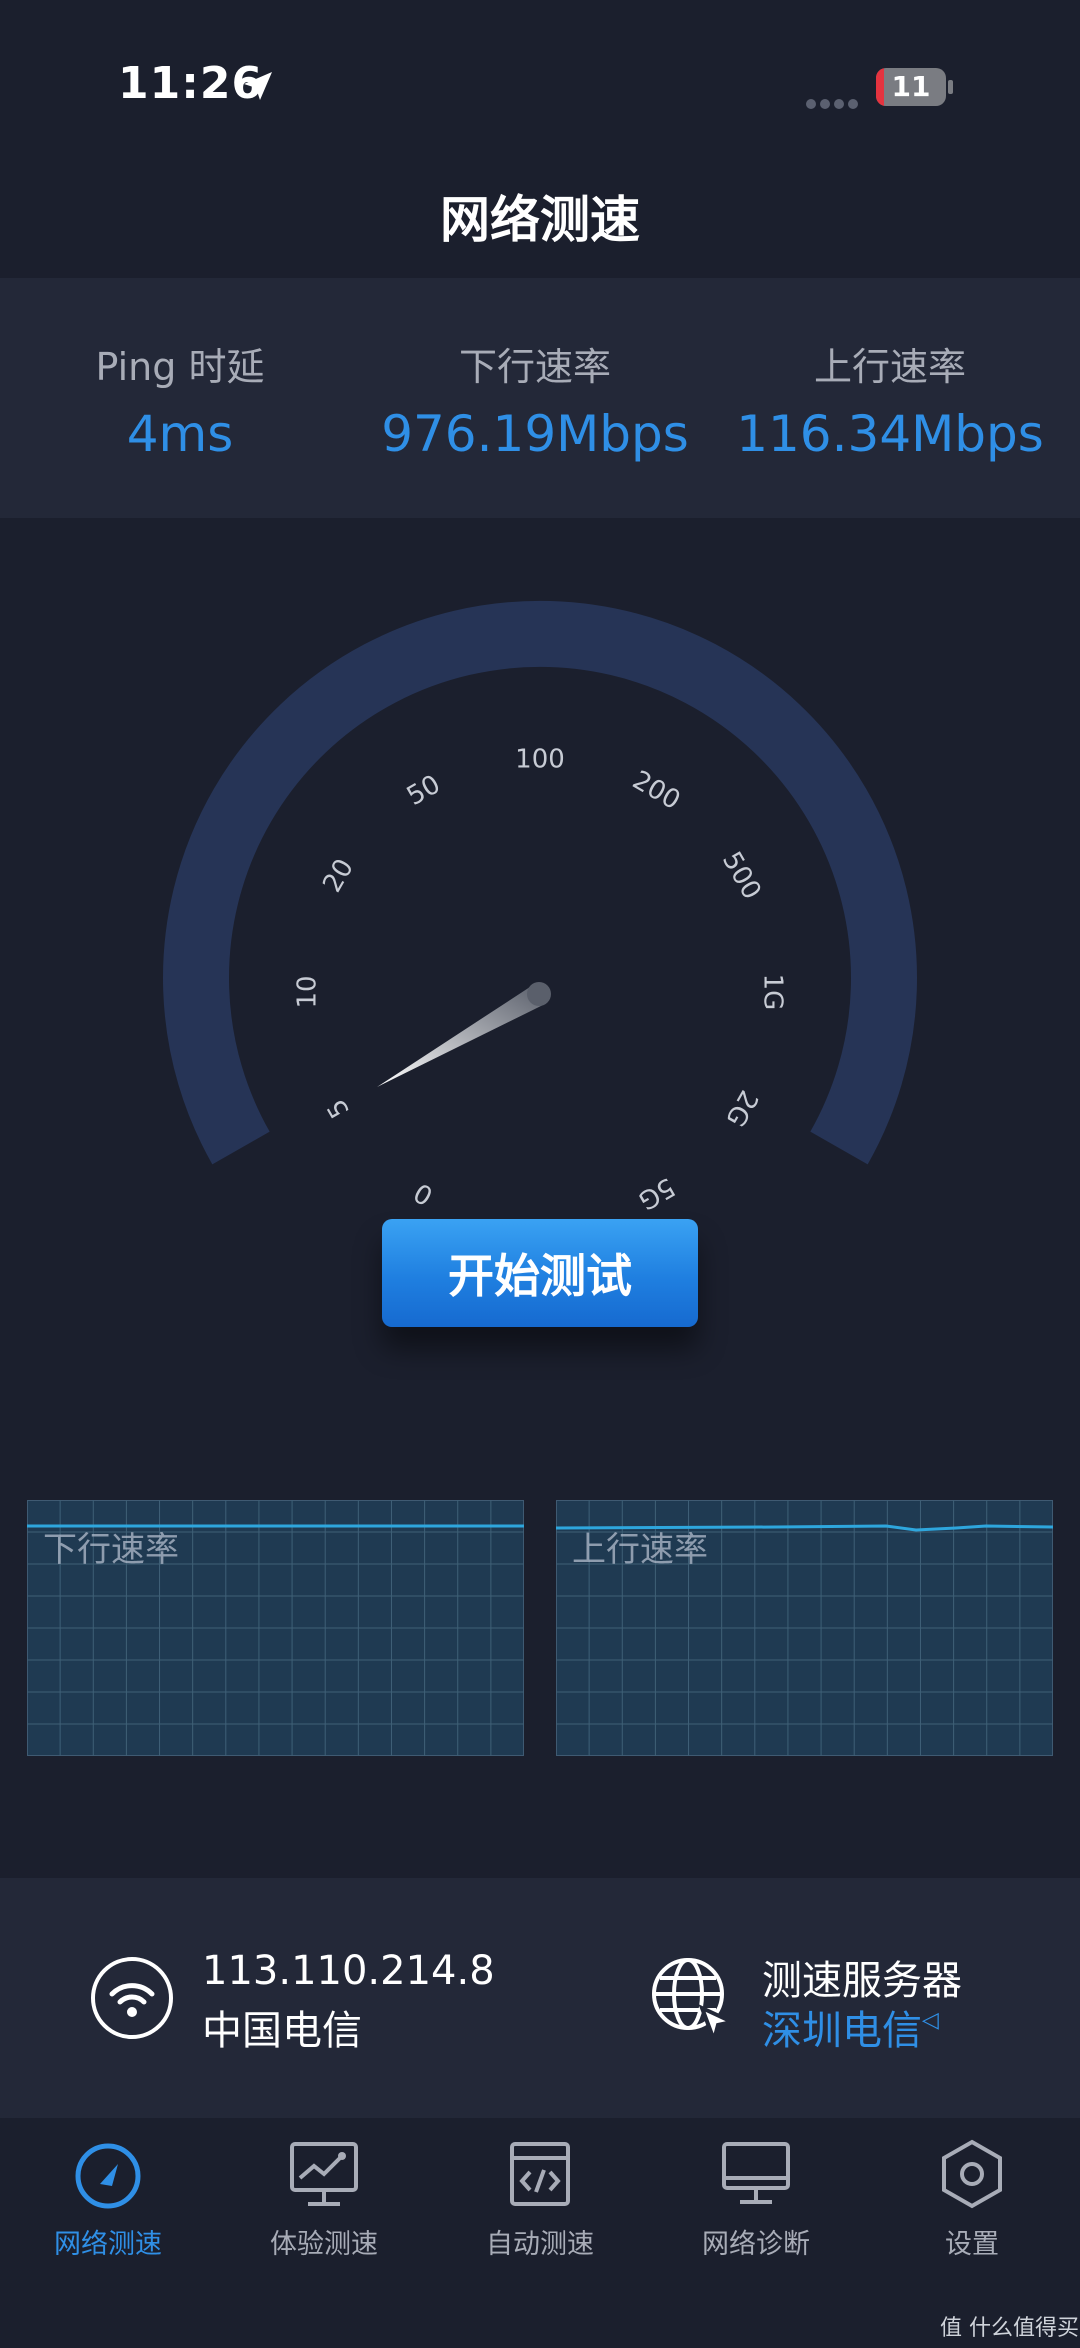 The image size is (1080, 2348). What do you see at coordinates (324, 2174) in the screenshot?
I see `monitor-chart-icon` at bounding box center [324, 2174].